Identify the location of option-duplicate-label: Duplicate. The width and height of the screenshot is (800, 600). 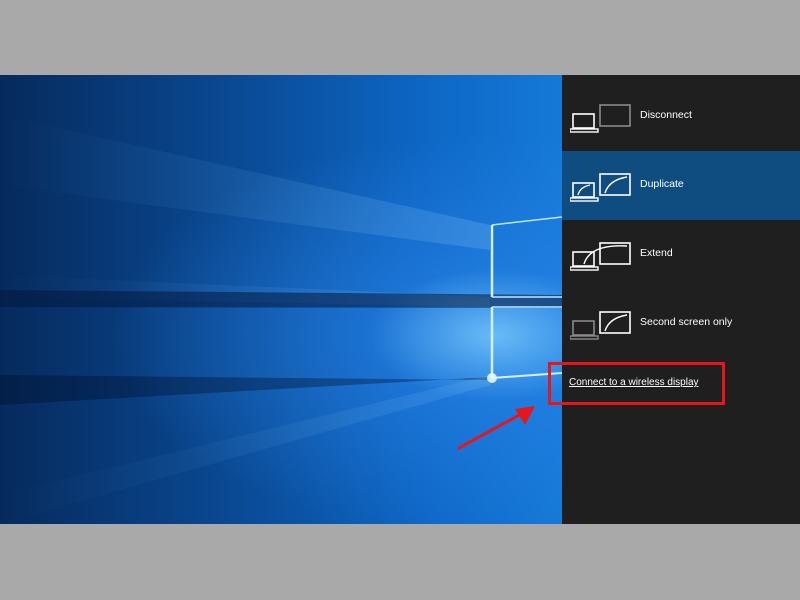
(662, 184).